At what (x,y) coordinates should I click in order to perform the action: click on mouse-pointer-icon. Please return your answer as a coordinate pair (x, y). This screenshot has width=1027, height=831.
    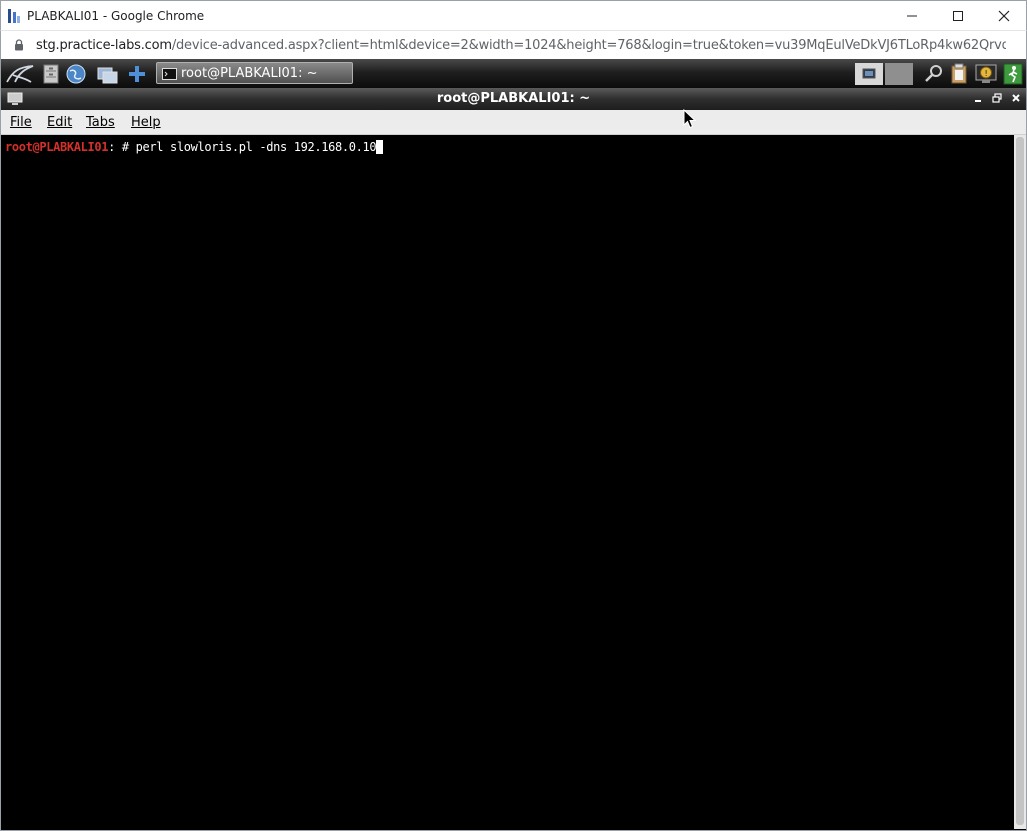
    Looking at the image, I should click on (690, 121).